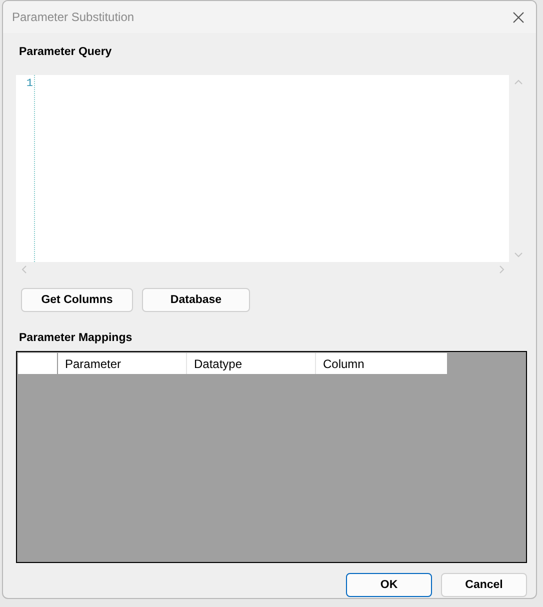 The width and height of the screenshot is (543, 607). Describe the element at coordinates (501, 269) in the screenshot. I see `scroll-right-icon` at that location.